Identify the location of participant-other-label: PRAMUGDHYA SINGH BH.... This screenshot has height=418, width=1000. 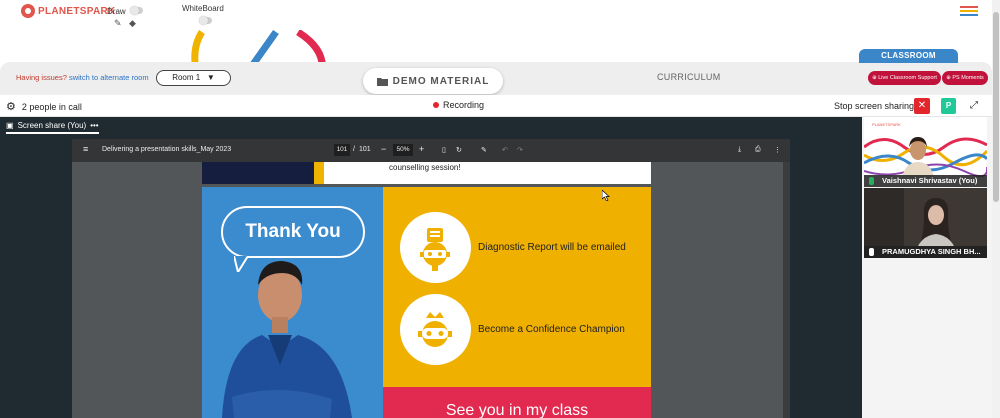
(931, 251).